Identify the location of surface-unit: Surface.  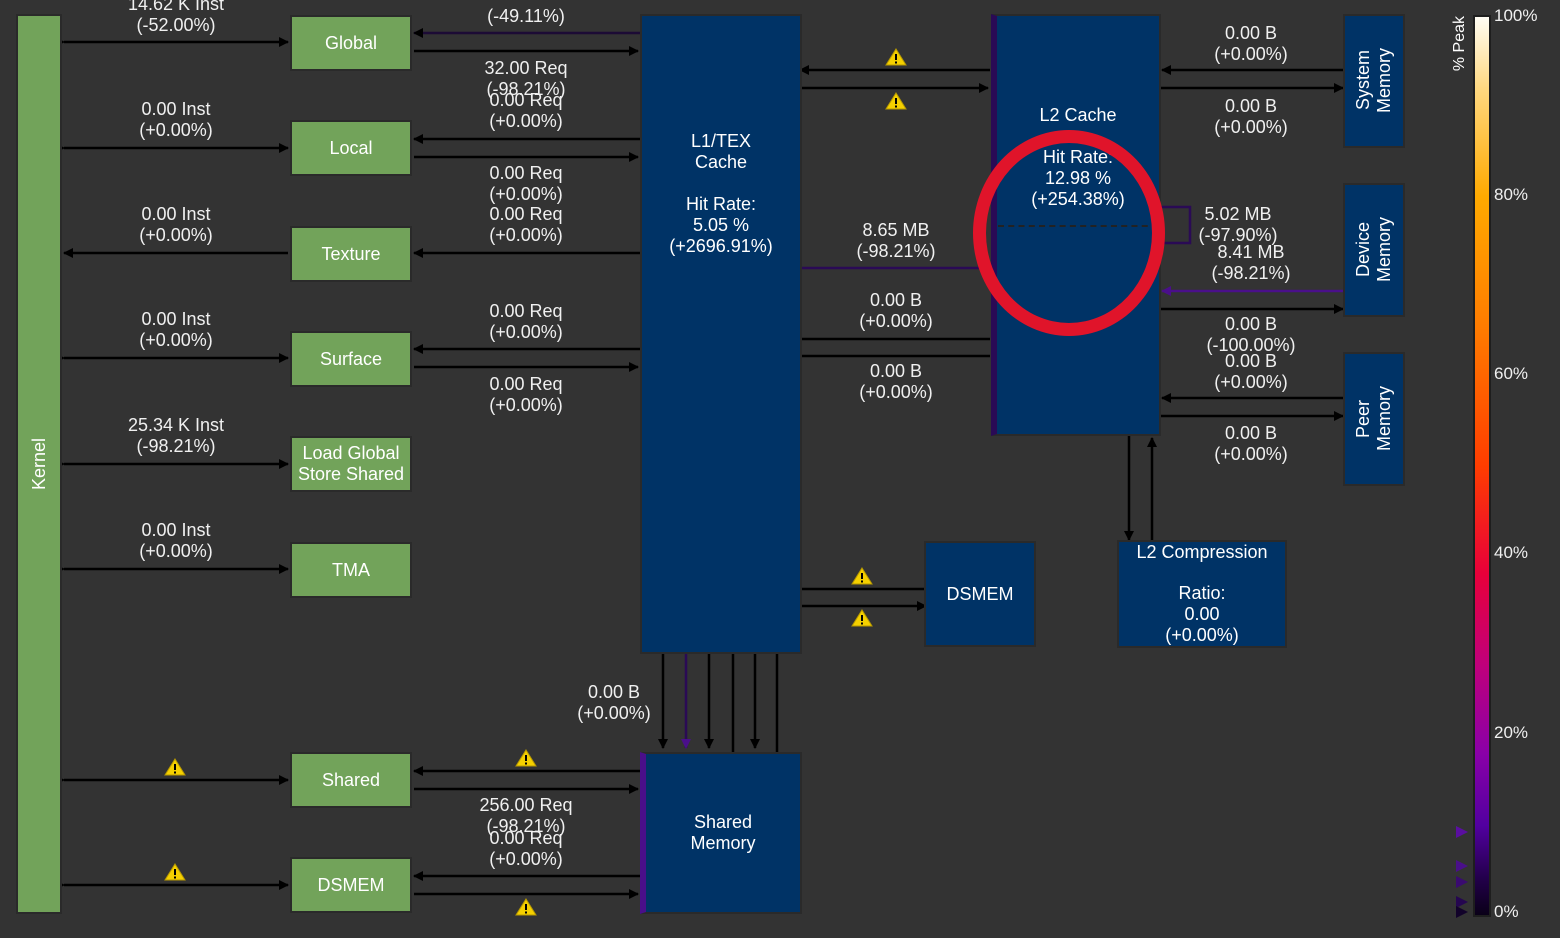
(351, 359).